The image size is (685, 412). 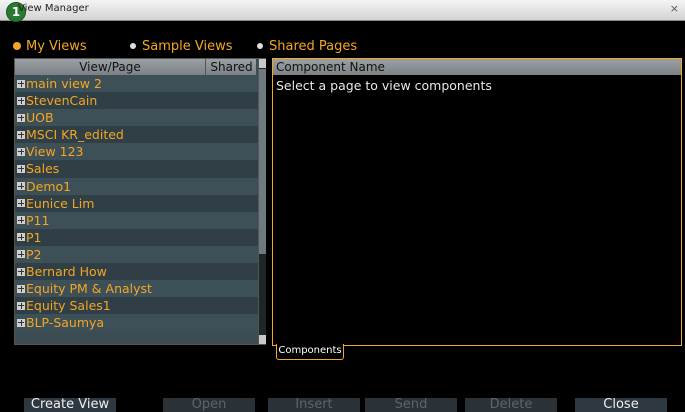 I want to click on list-item-label: BLP-Saumya, so click(x=65, y=323).